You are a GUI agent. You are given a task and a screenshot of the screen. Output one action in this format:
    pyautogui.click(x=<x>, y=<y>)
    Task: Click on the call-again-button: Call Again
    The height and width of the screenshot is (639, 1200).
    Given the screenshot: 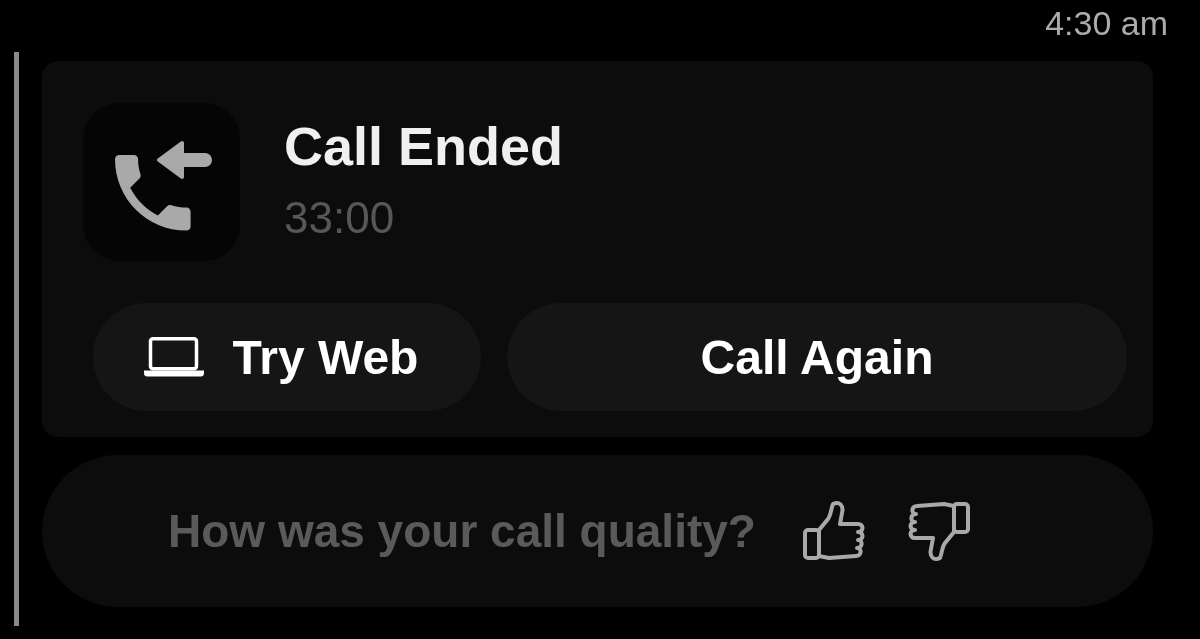 What is the action you would take?
    pyautogui.click(x=817, y=357)
    